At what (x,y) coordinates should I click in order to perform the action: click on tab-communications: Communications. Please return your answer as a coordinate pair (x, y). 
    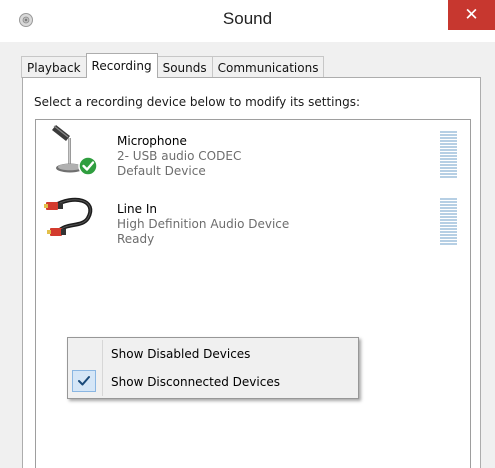
    Looking at the image, I should click on (268, 67).